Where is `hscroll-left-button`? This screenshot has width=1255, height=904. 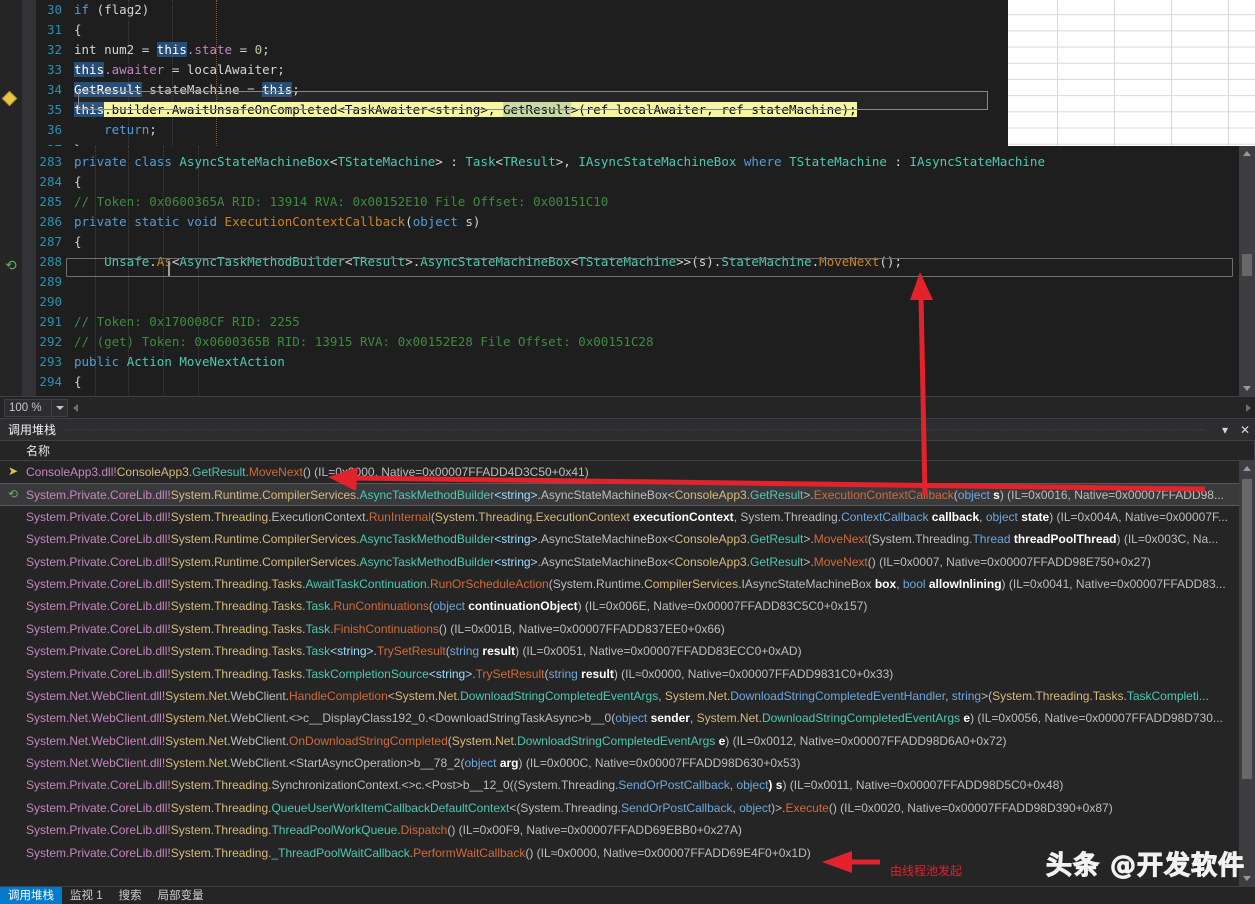
hscroll-left-button is located at coordinates (75, 407).